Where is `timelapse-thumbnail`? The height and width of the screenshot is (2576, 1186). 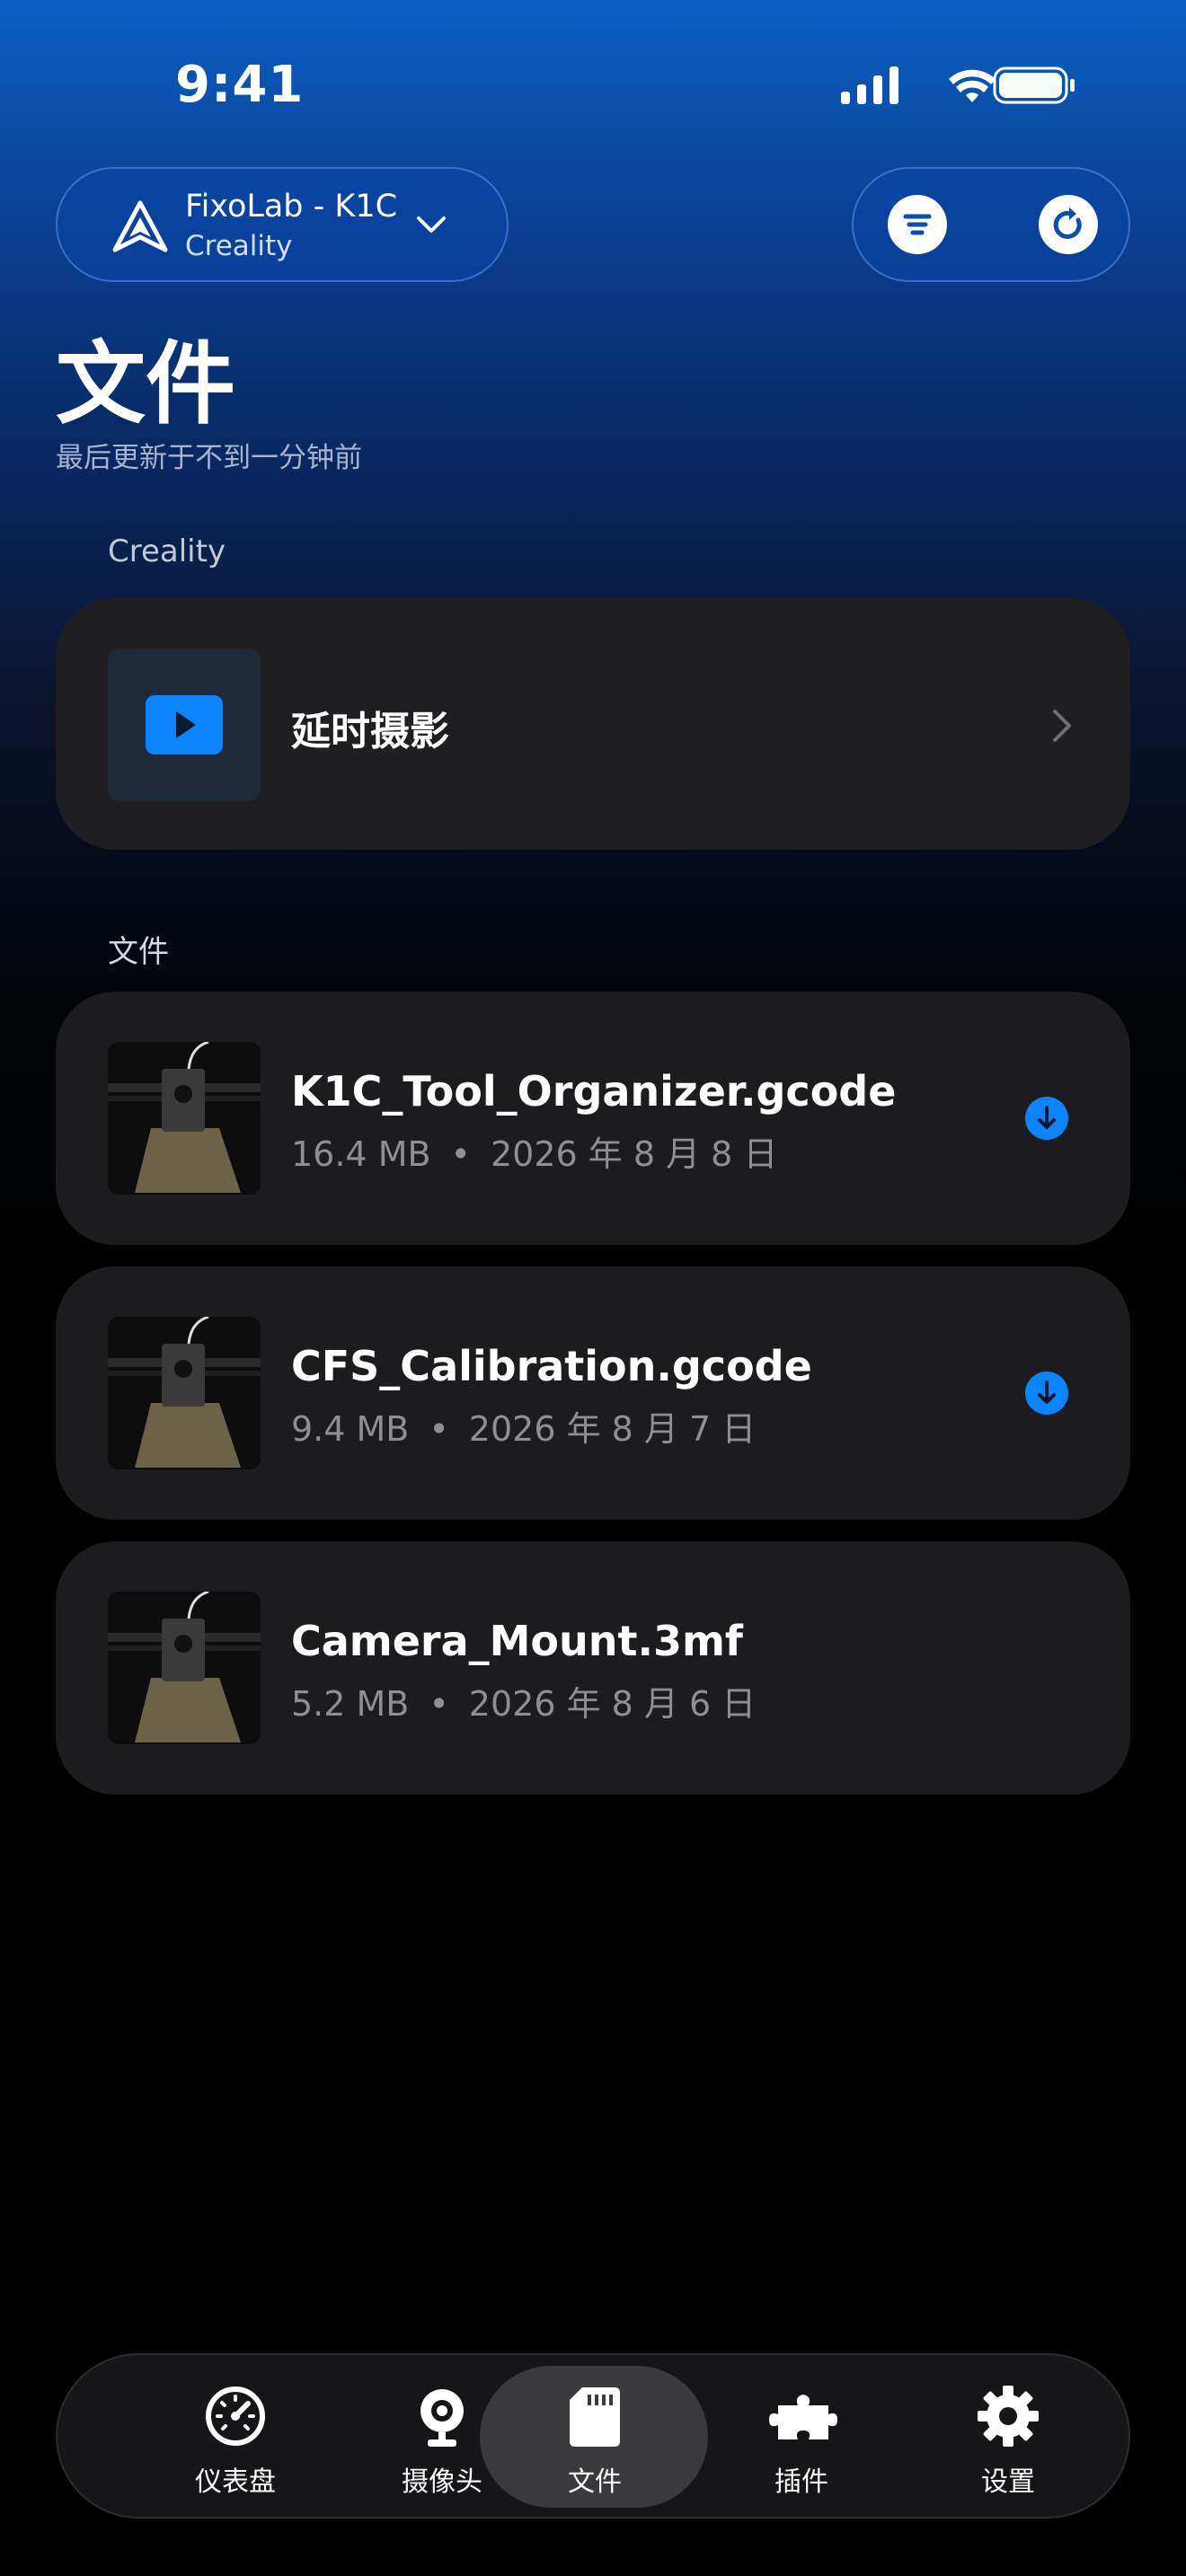
timelapse-thumbnail is located at coordinates (184, 724).